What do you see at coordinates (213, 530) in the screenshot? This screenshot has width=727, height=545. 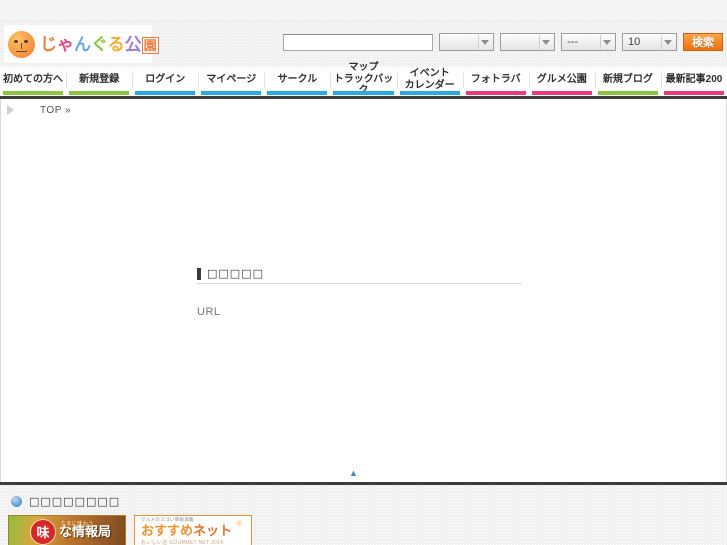 I see `banner-net-label-2: ネット` at bounding box center [213, 530].